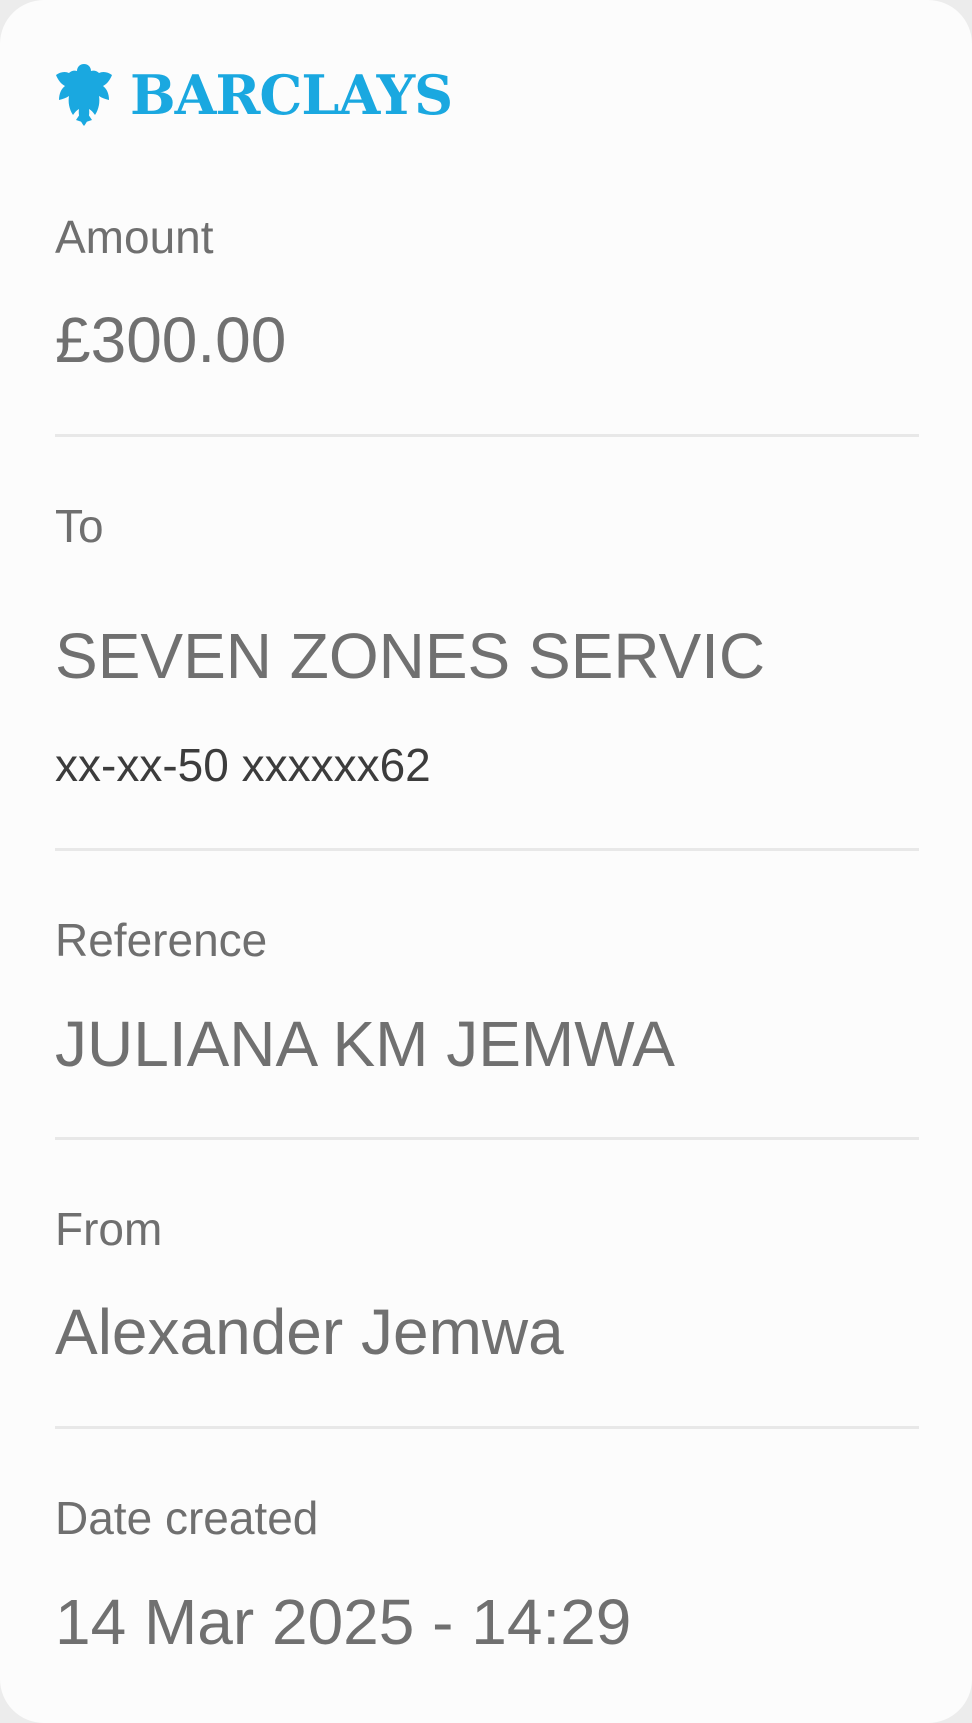  I want to click on to-label: To, so click(79, 526).